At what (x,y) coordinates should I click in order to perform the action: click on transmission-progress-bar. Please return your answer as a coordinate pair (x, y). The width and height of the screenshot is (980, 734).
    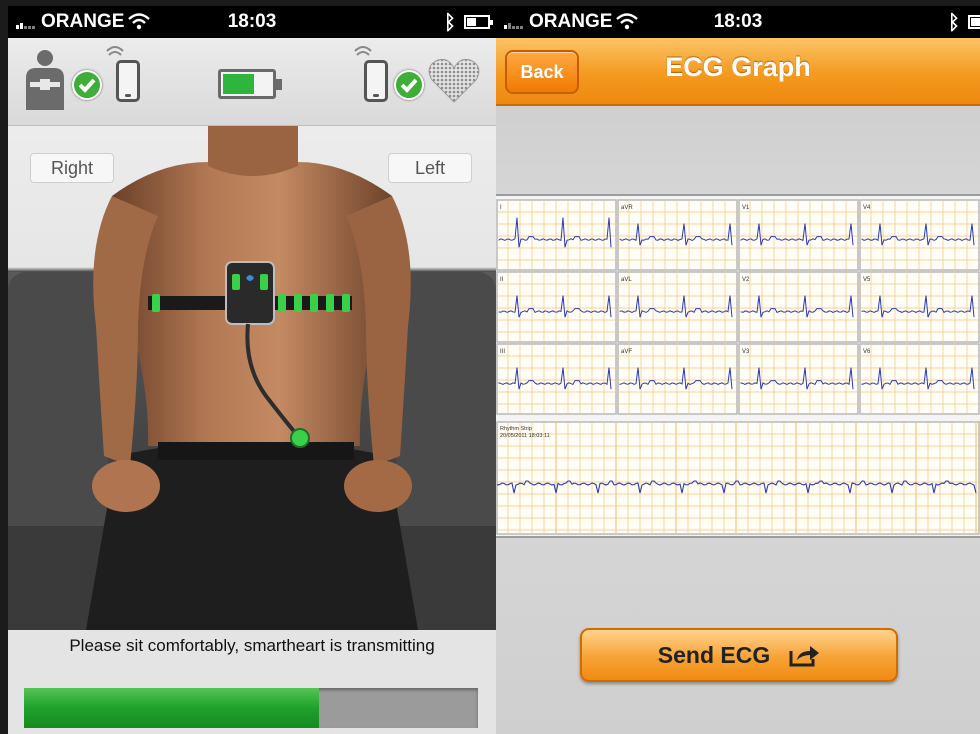
    Looking at the image, I should click on (251, 708).